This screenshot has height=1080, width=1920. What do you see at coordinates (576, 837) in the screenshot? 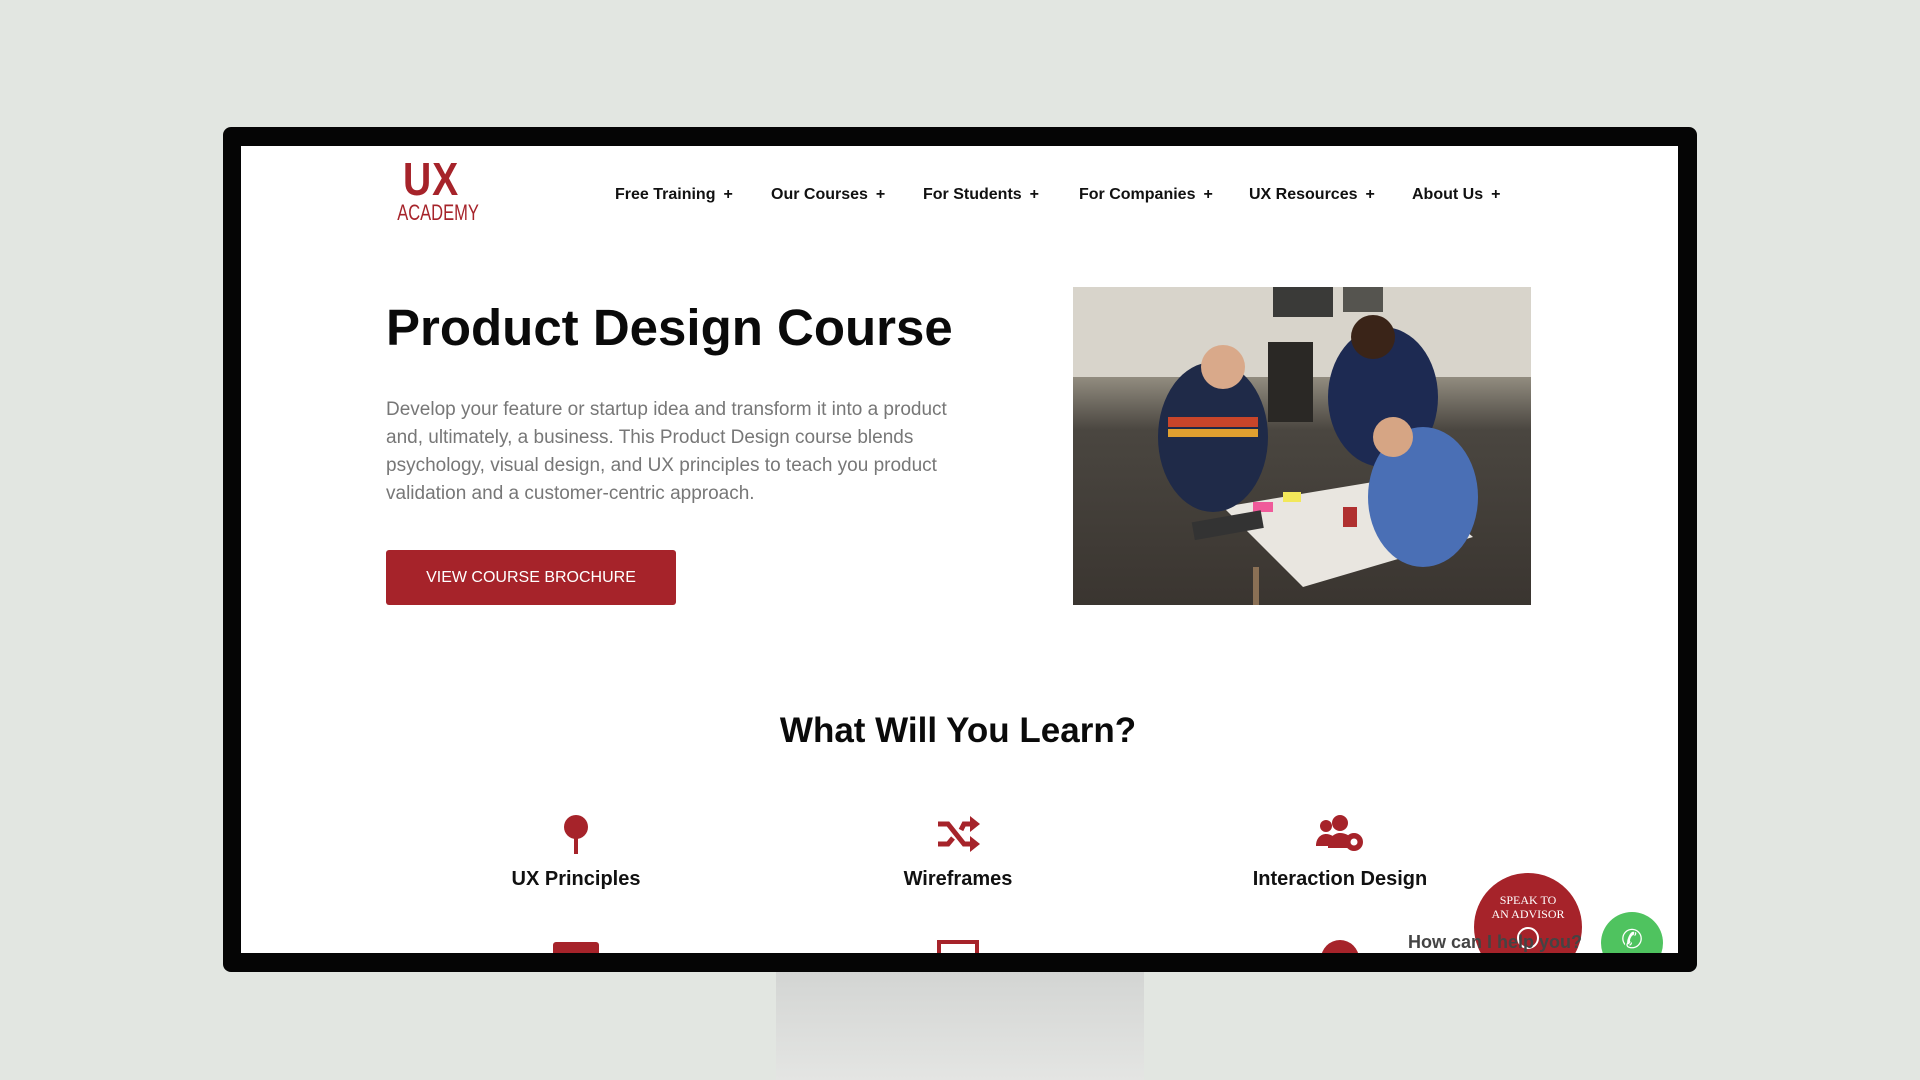
I see `pin-icon` at bounding box center [576, 837].